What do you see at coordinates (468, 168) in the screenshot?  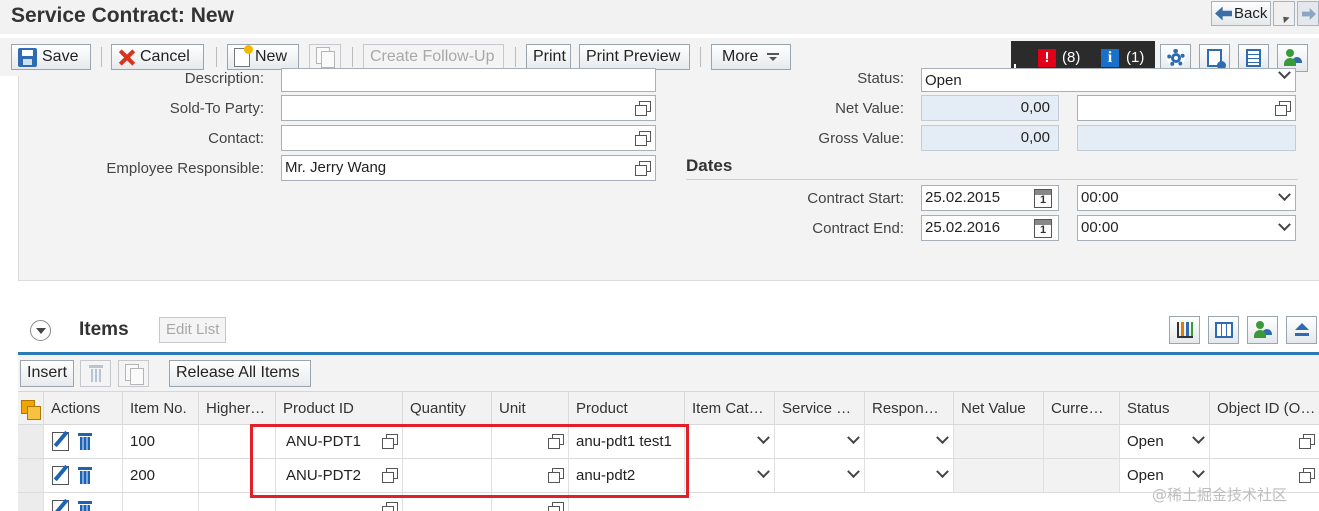 I see `employee-responsible-field: Mr. Jerry Wang` at bounding box center [468, 168].